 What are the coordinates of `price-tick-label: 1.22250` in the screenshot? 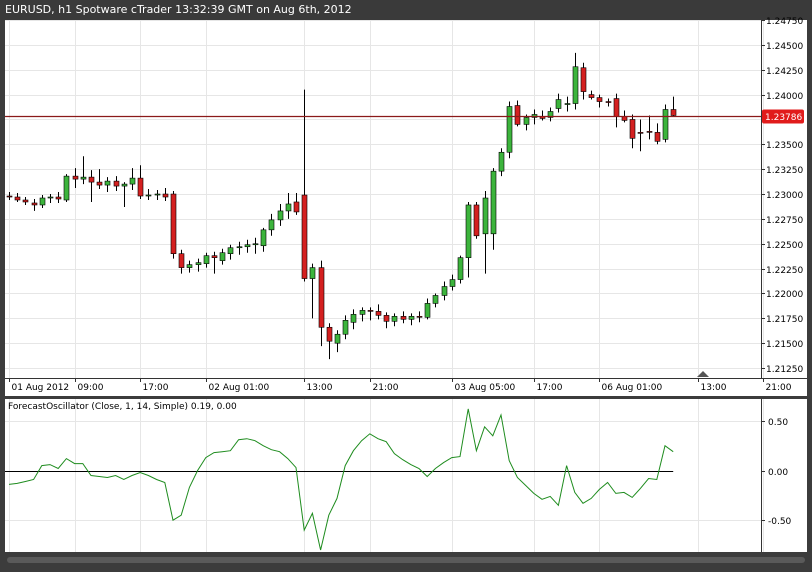 It's located at (784, 271).